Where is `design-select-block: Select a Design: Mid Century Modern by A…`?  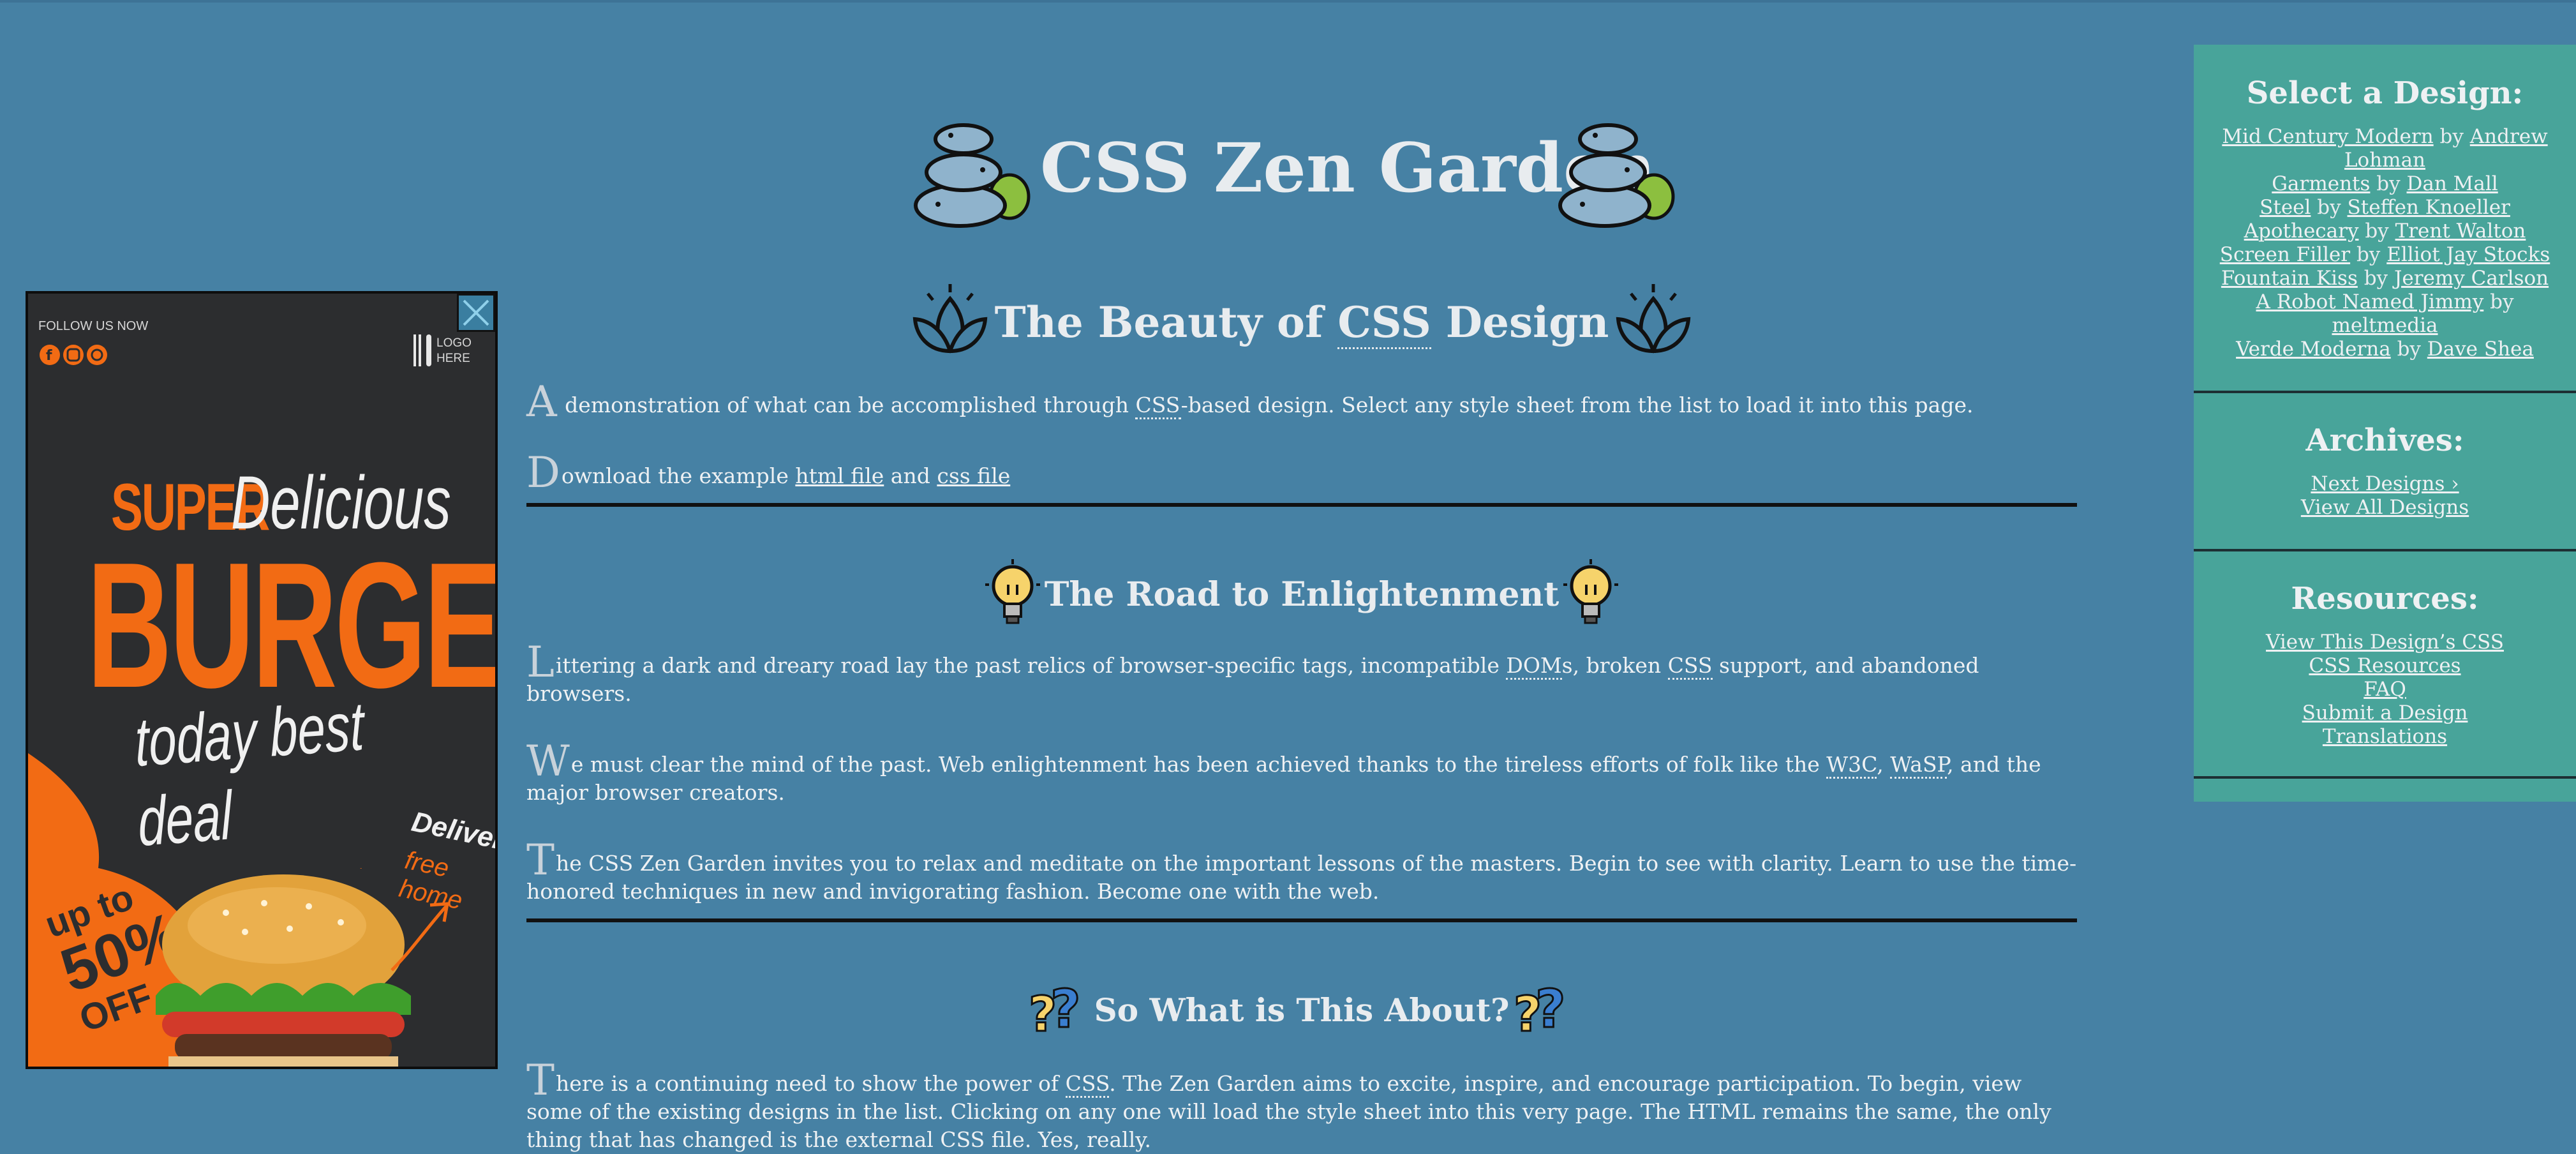 design-select-block: Select a Design: Mid Century Modern by A… is located at coordinates (2385, 218).